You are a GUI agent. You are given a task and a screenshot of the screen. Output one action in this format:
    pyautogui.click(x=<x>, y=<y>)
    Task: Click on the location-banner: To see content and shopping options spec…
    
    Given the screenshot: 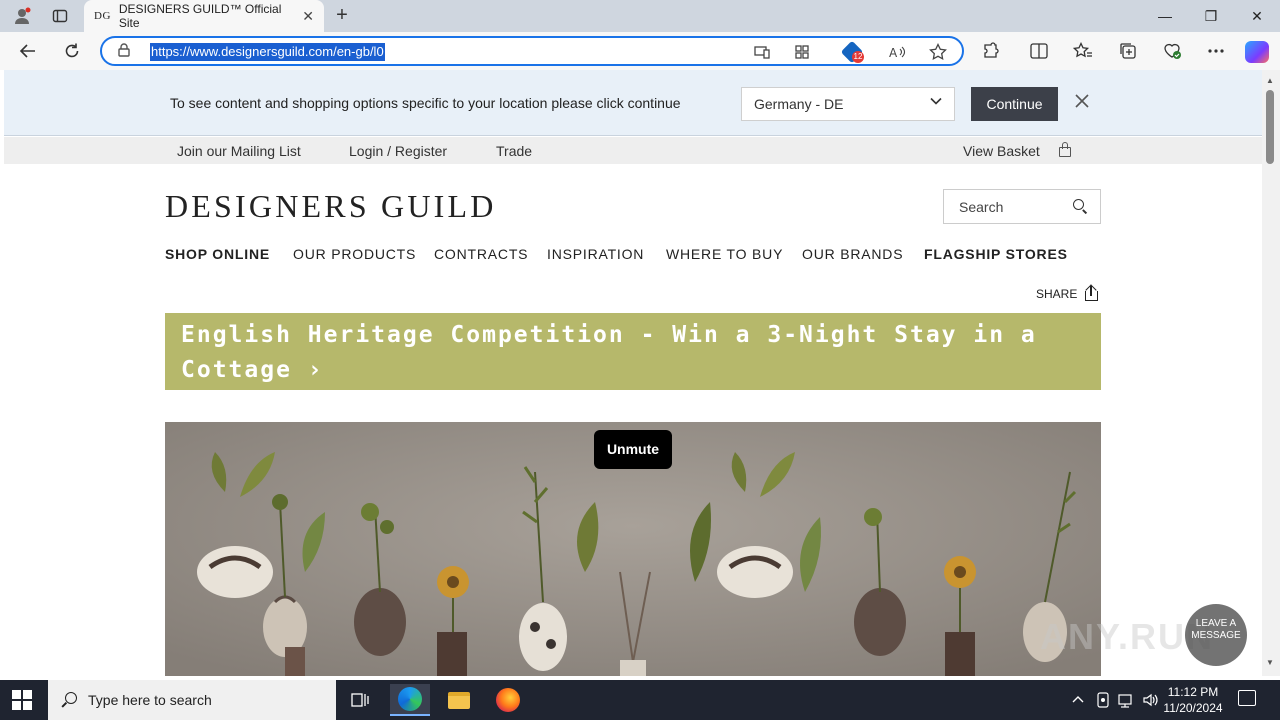 What is the action you would take?
    pyautogui.click(x=633, y=103)
    